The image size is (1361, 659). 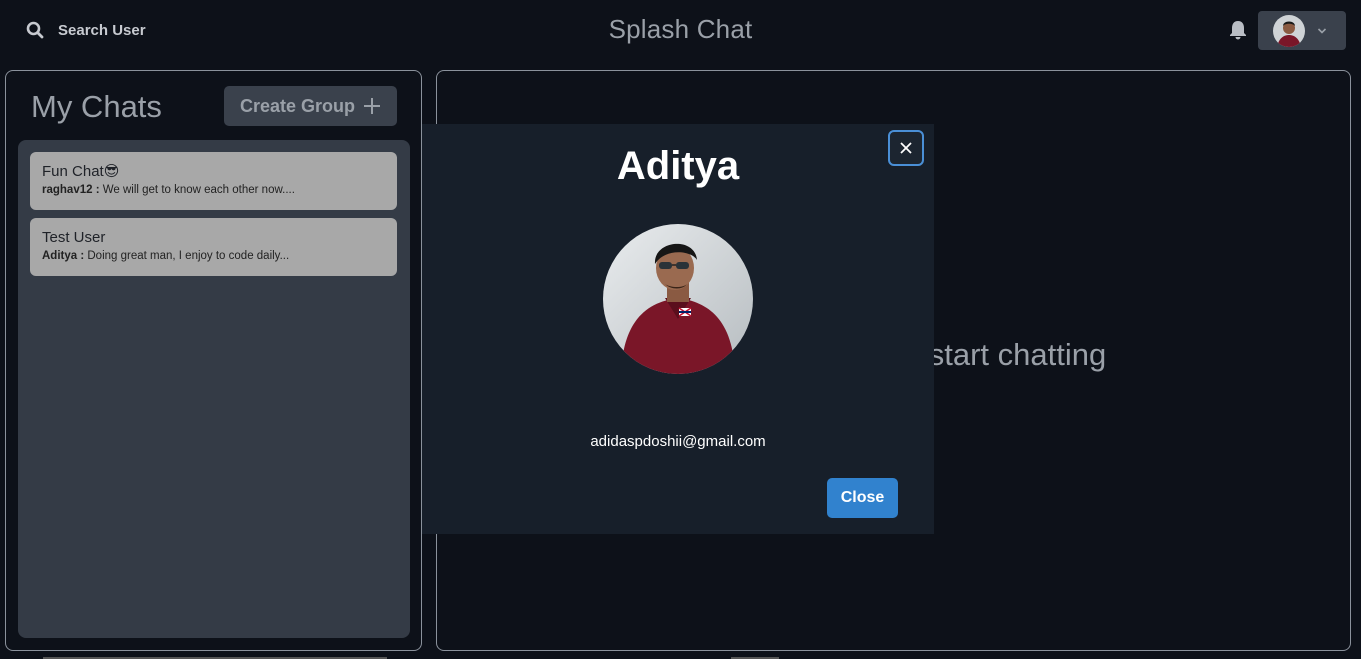 What do you see at coordinates (862, 498) in the screenshot?
I see `close-button: Close` at bounding box center [862, 498].